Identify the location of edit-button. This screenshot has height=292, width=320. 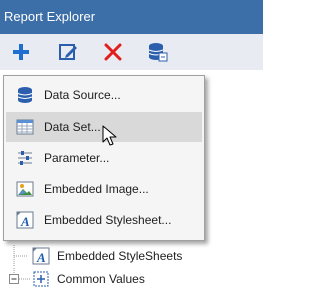
(68, 52).